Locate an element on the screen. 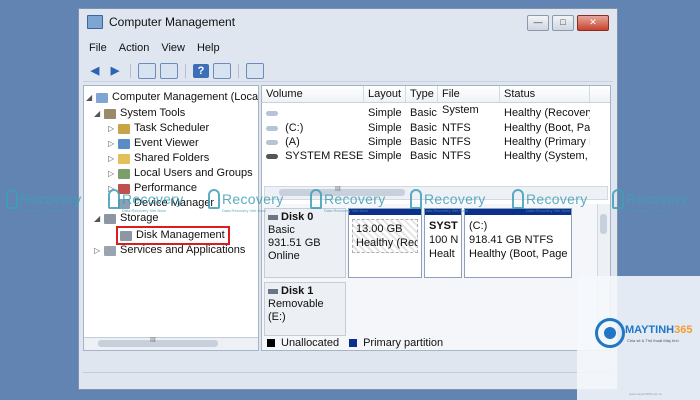 This screenshot has height=400, width=700. tree-label: Computer Management (Local is located at coordinates (185, 97).